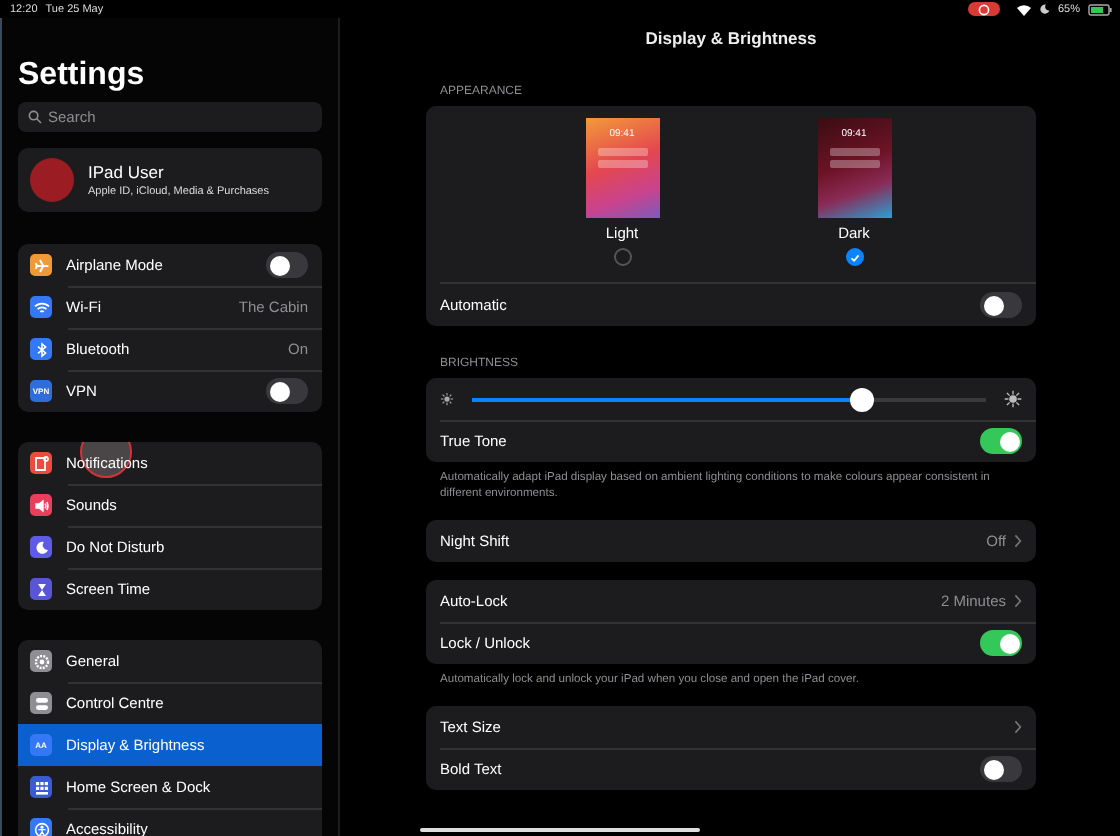 The width and height of the screenshot is (1120, 836). What do you see at coordinates (1100, 9) in the screenshot?
I see `battery-icon` at bounding box center [1100, 9].